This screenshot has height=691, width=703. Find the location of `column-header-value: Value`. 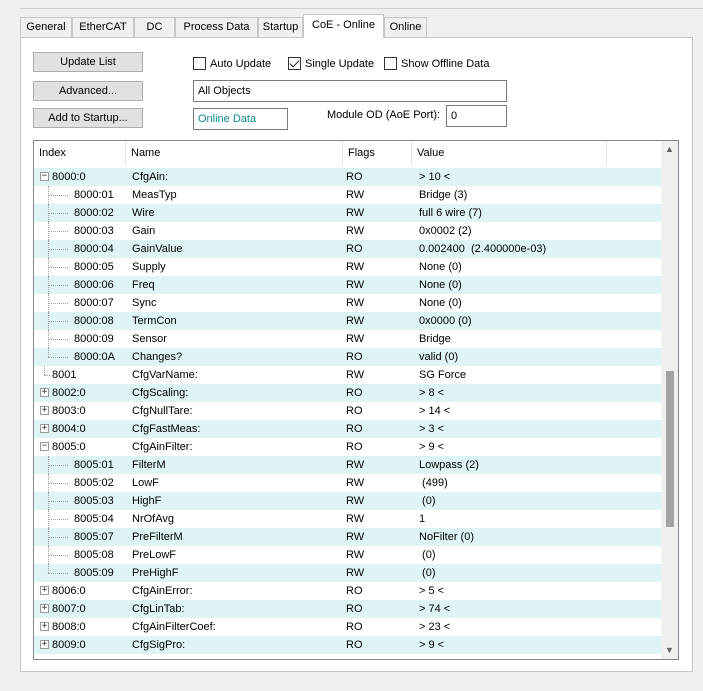

column-header-value: Value is located at coordinates (509, 153).